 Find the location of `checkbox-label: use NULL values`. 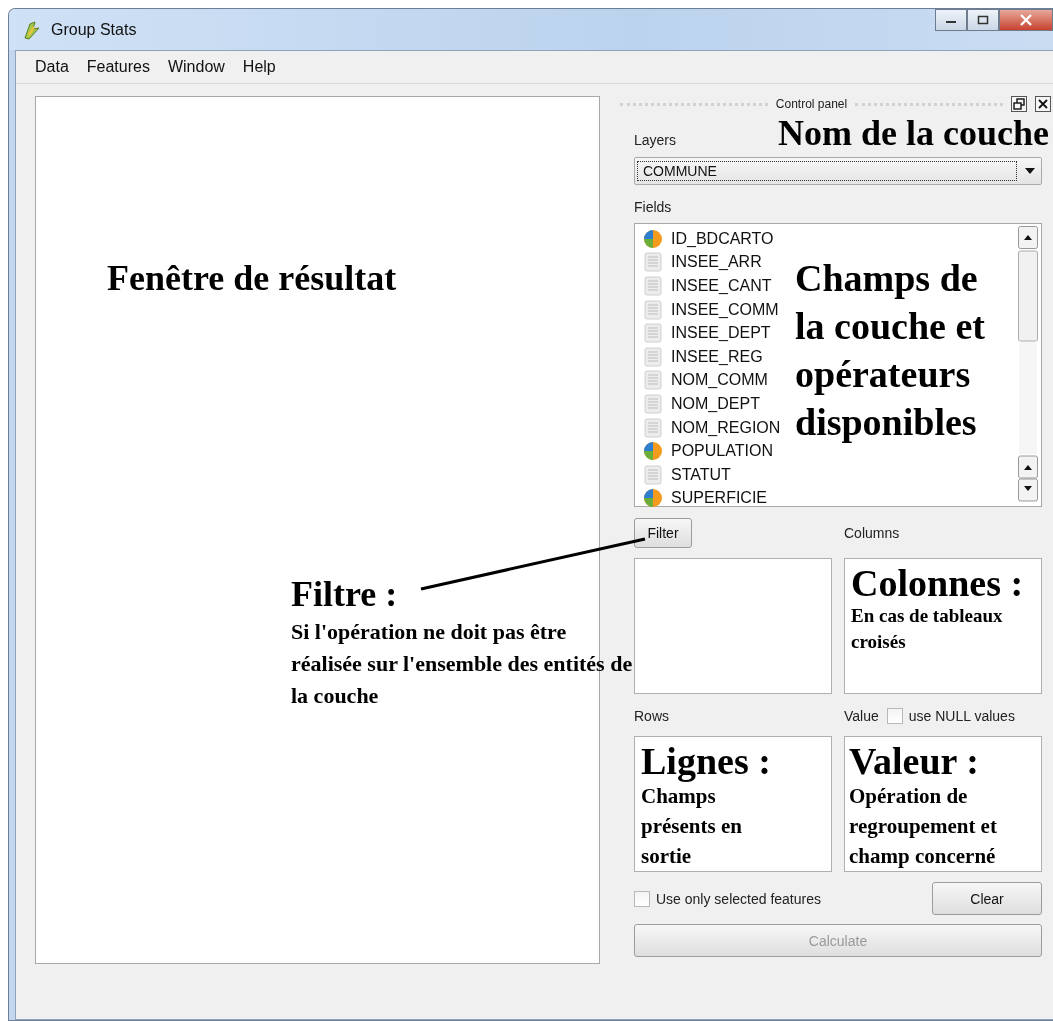

checkbox-label: use NULL values is located at coordinates (961, 716).